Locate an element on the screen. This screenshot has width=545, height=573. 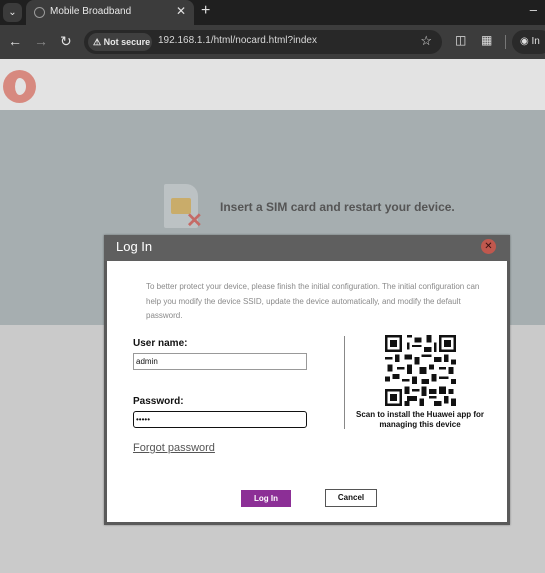
profile-label: In is located at coordinates (535, 41).